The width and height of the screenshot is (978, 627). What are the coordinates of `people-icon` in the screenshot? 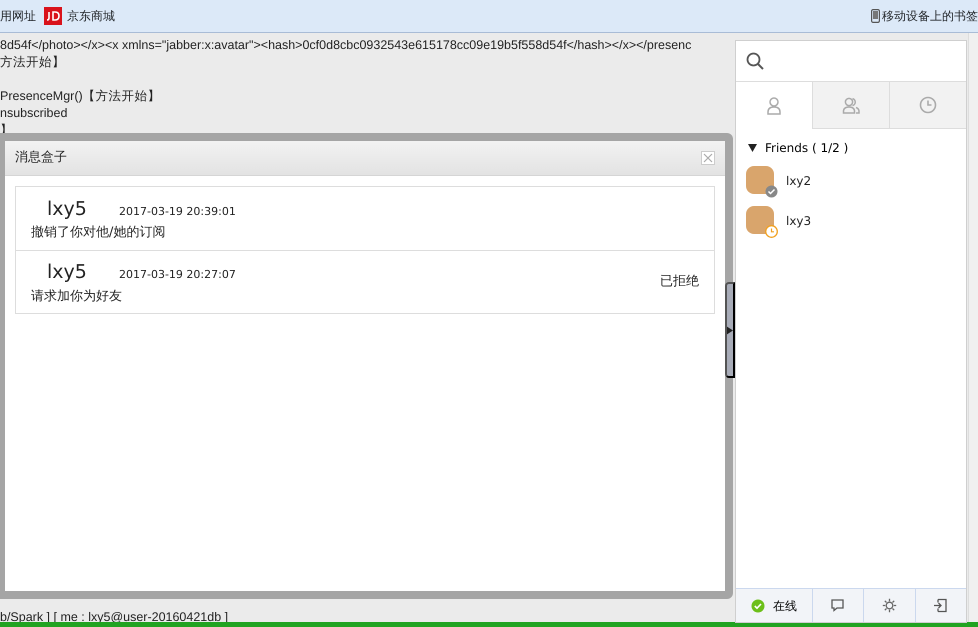 It's located at (851, 105).